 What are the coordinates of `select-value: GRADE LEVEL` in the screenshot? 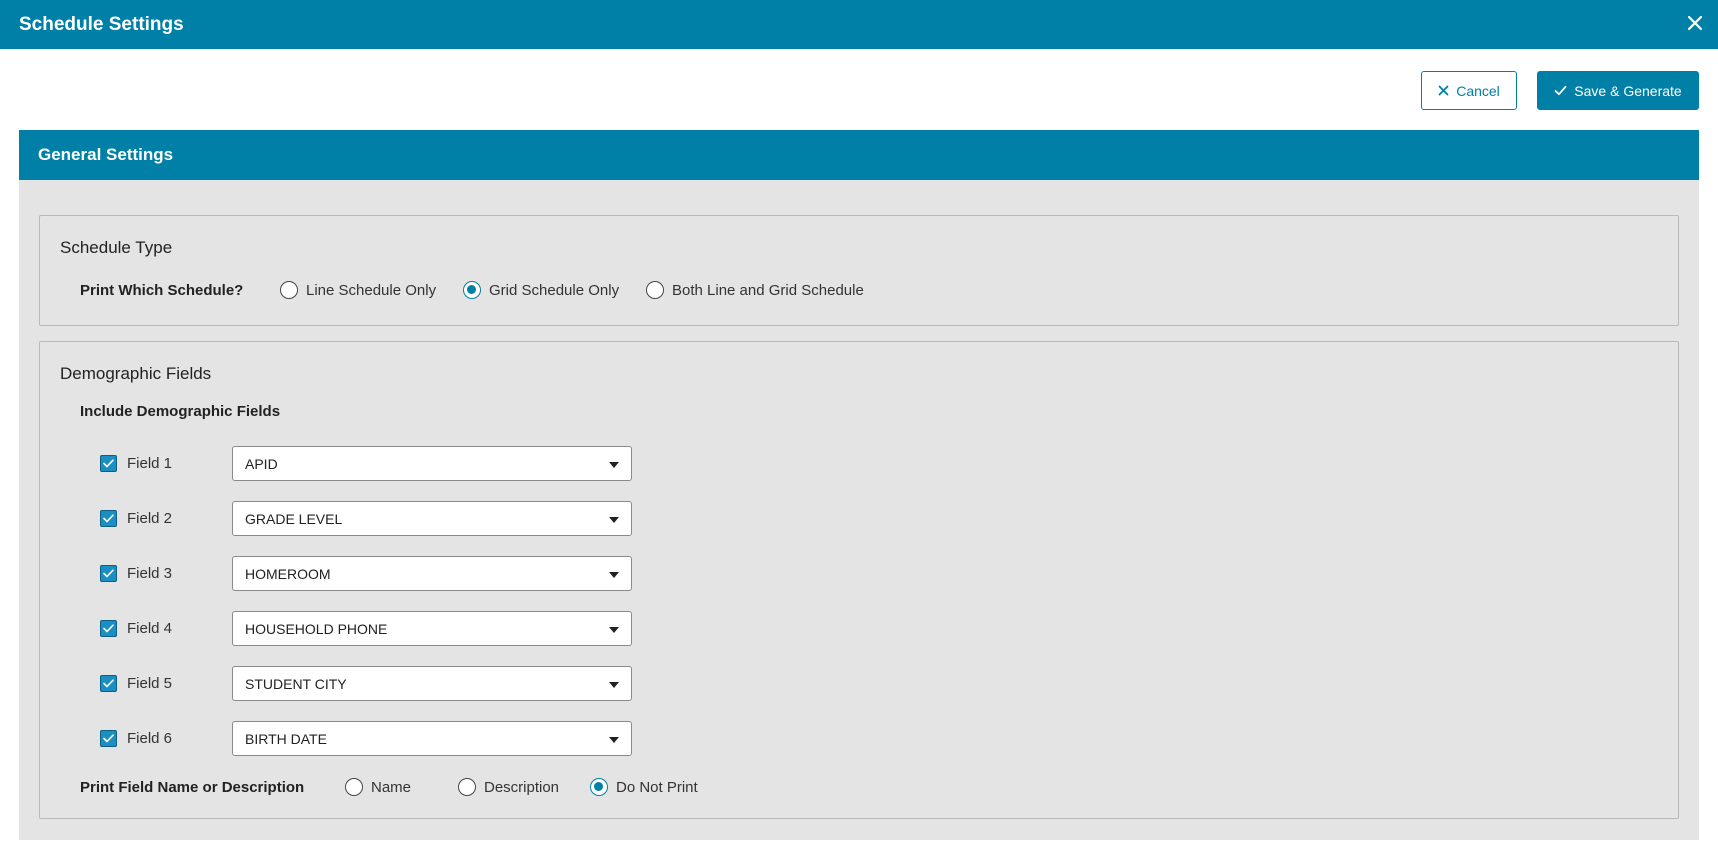 It's located at (294, 518).